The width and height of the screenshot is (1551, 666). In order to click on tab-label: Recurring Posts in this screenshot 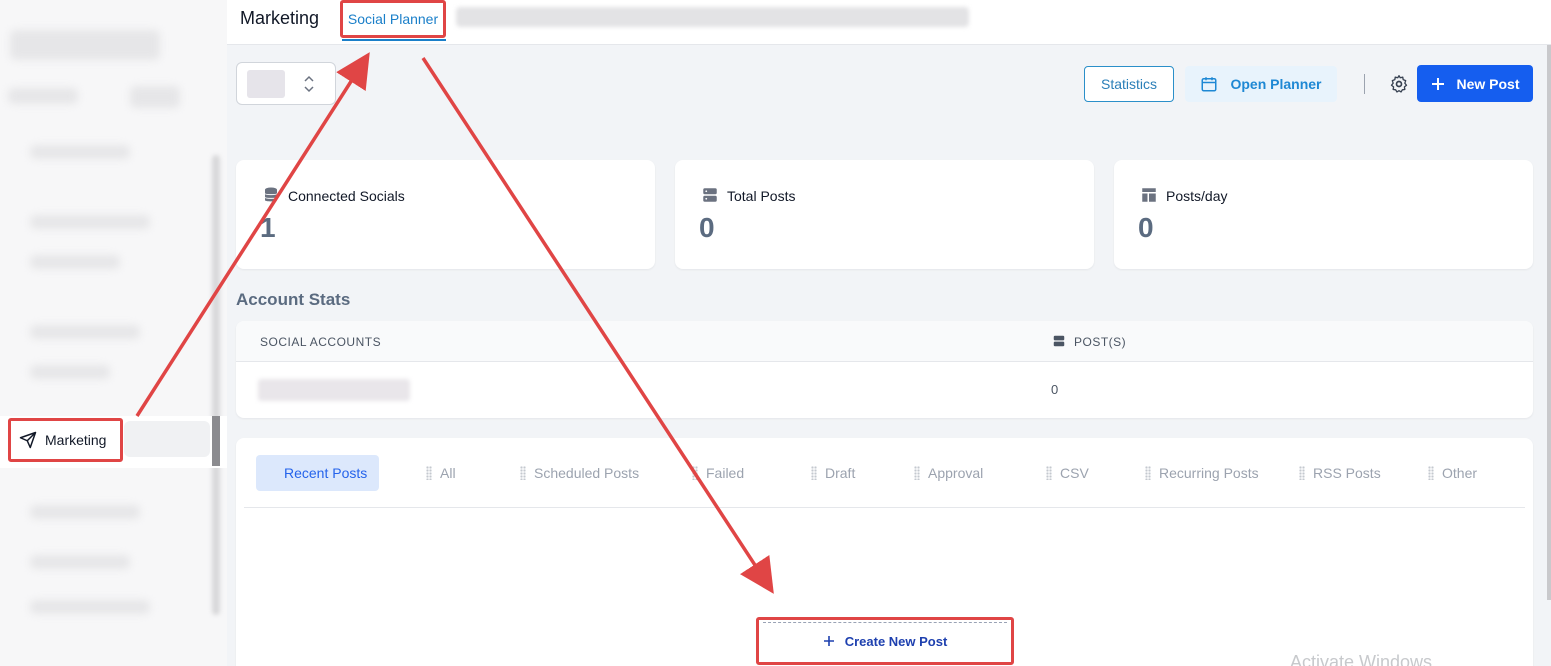, I will do `click(1209, 473)`.